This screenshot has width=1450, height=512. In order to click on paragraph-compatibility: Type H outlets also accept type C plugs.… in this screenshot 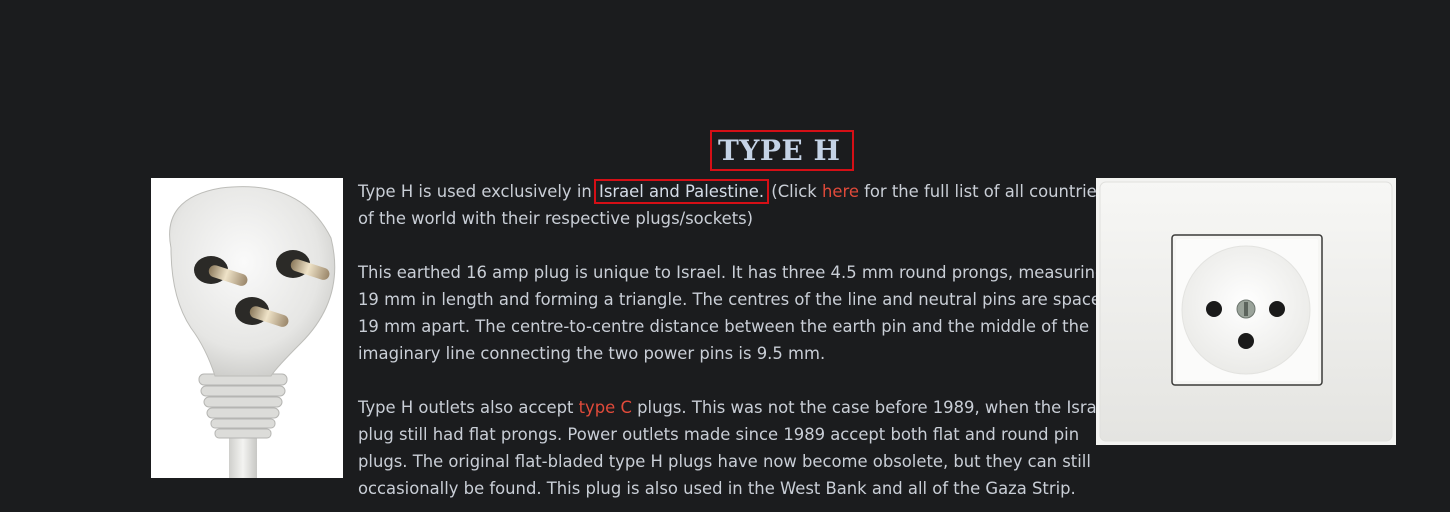, I will do `click(737, 448)`.